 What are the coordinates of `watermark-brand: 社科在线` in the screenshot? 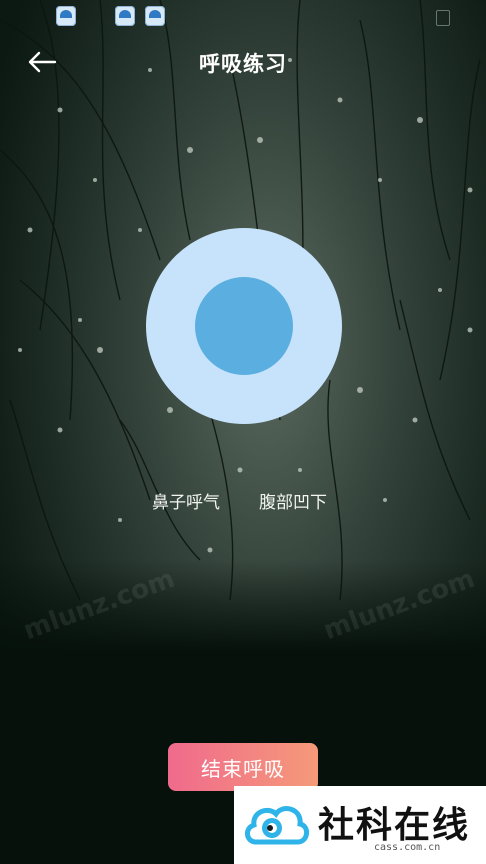 It's located at (394, 825).